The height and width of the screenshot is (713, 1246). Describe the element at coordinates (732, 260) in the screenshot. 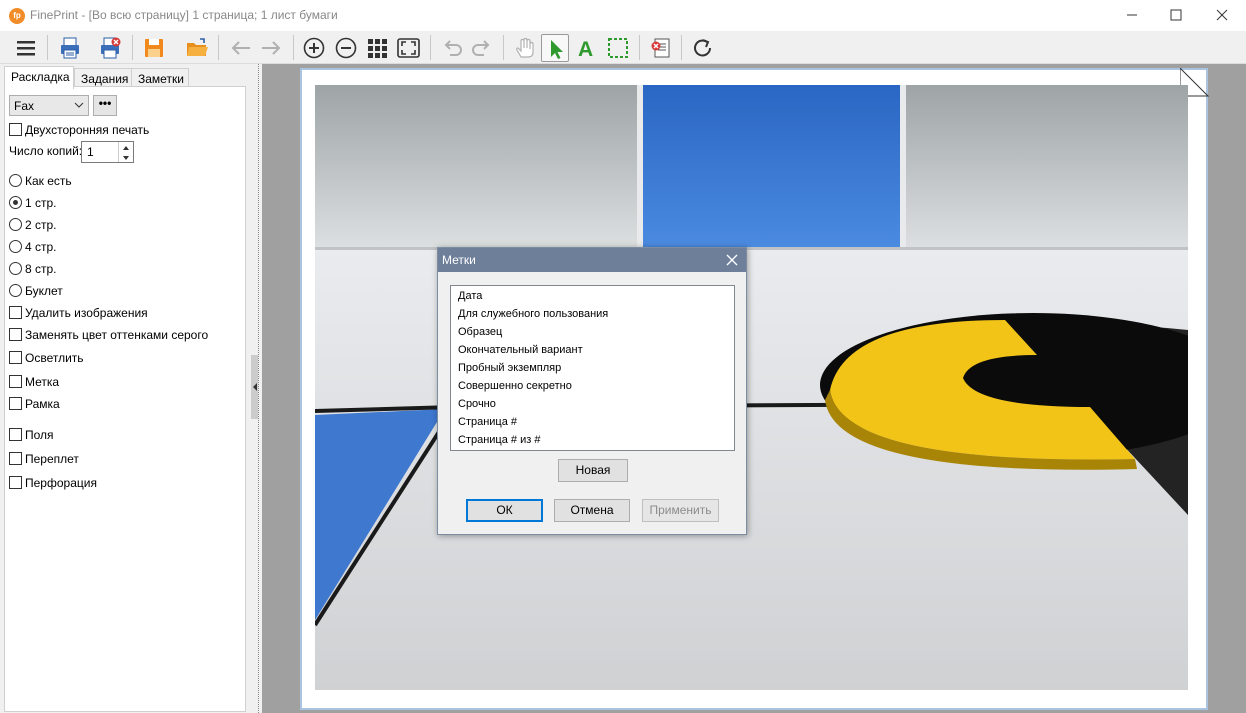

I see `close-icon` at that location.